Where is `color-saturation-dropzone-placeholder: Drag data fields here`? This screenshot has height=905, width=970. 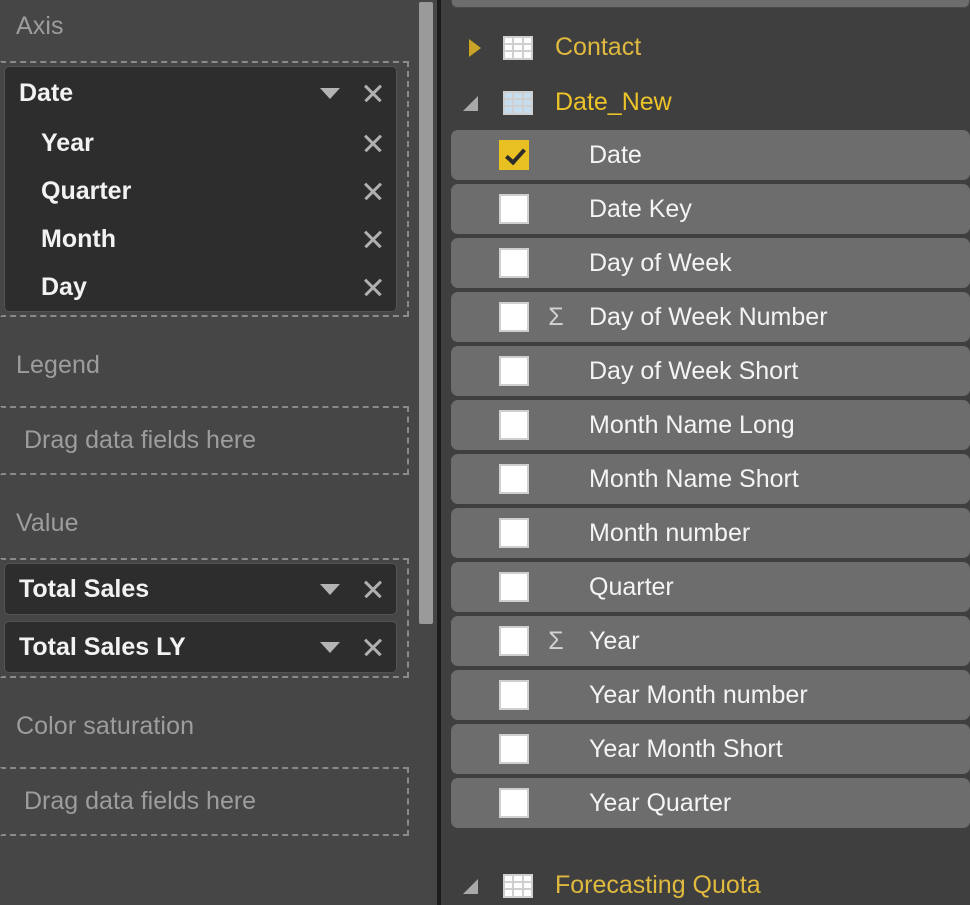 color-saturation-dropzone-placeholder: Drag data fields here is located at coordinates (140, 801).